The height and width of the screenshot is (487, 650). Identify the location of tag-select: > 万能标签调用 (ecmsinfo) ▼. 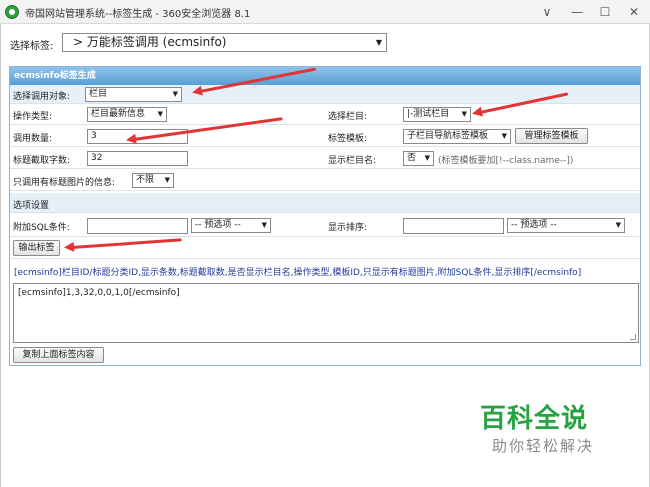
(224, 42).